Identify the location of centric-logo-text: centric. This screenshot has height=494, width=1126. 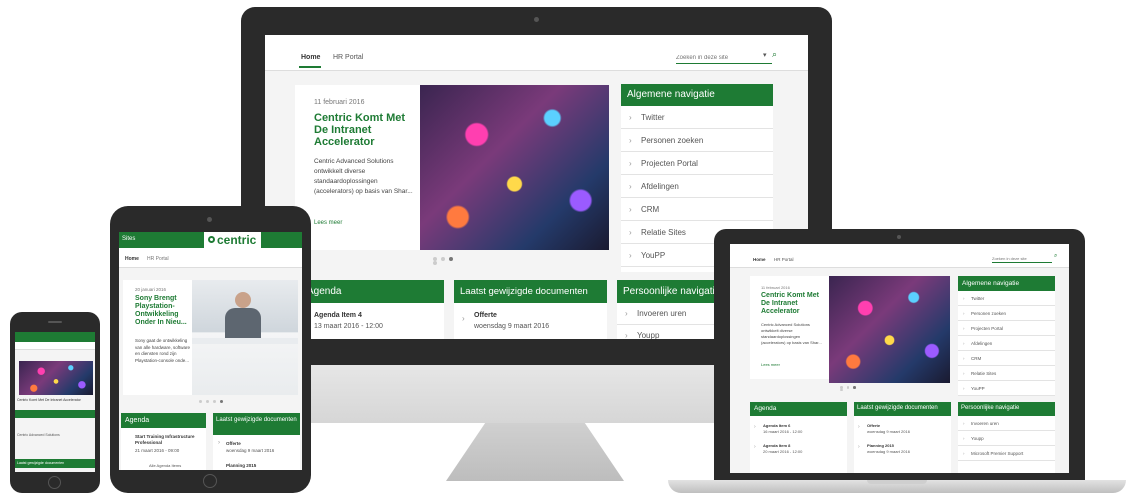
(237, 240).